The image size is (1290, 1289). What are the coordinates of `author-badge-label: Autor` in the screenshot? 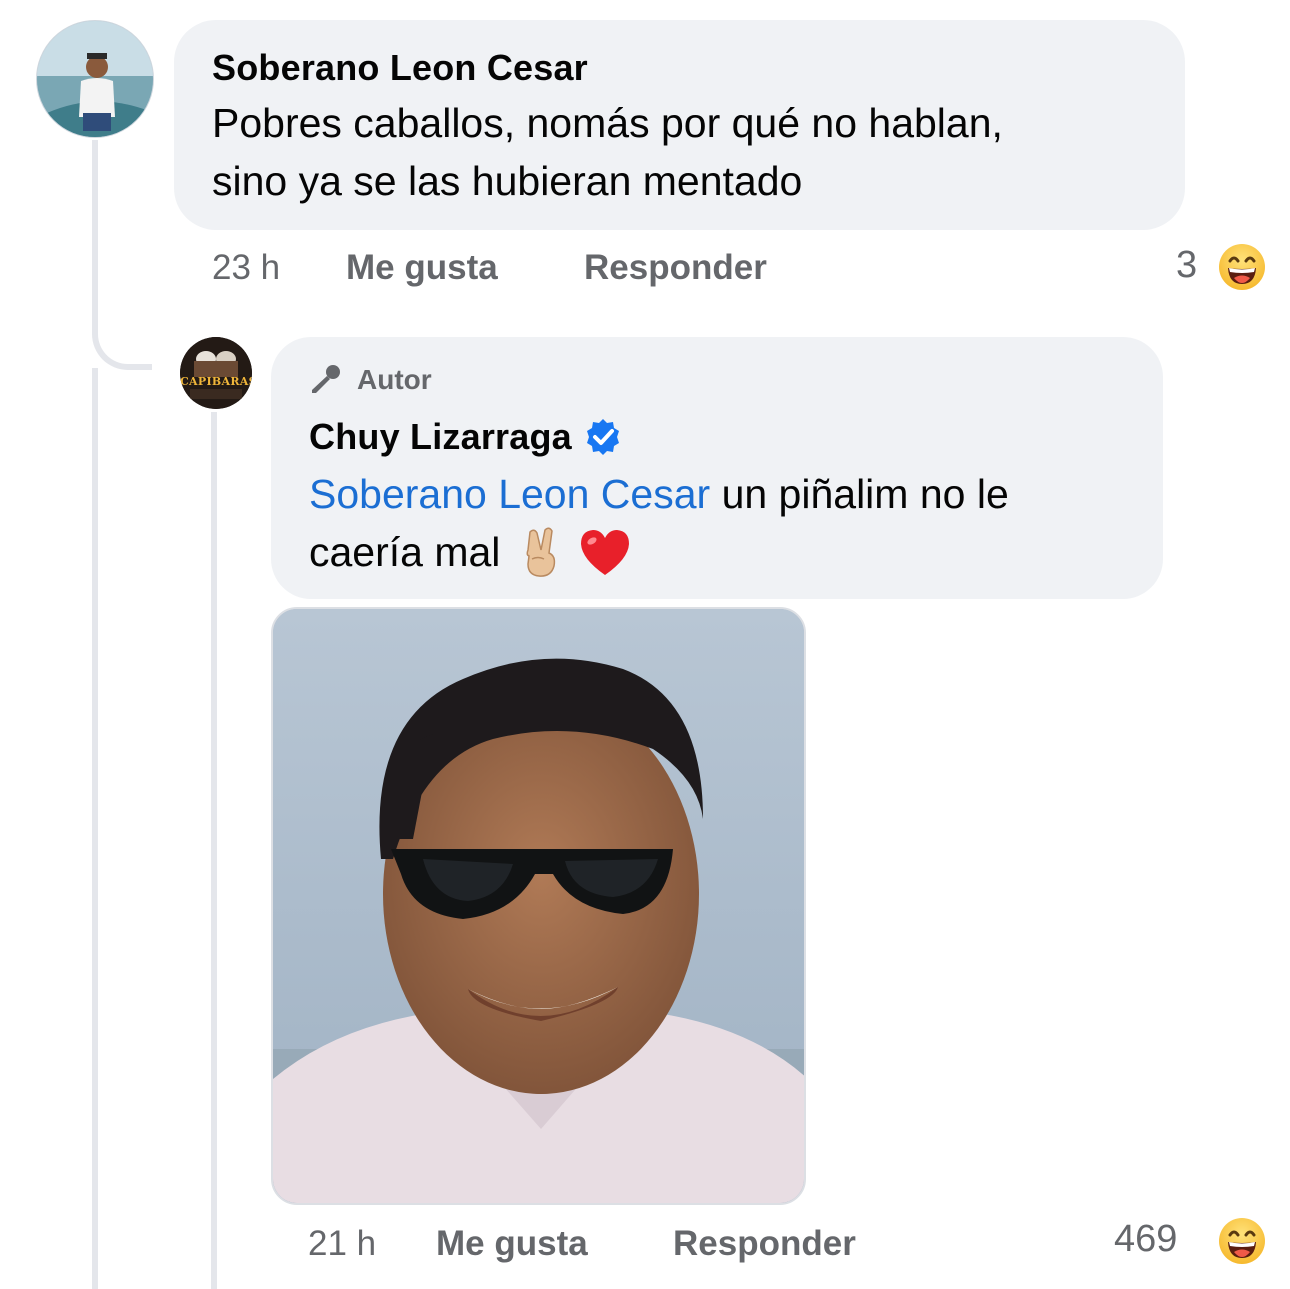 It's located at (394, 379).